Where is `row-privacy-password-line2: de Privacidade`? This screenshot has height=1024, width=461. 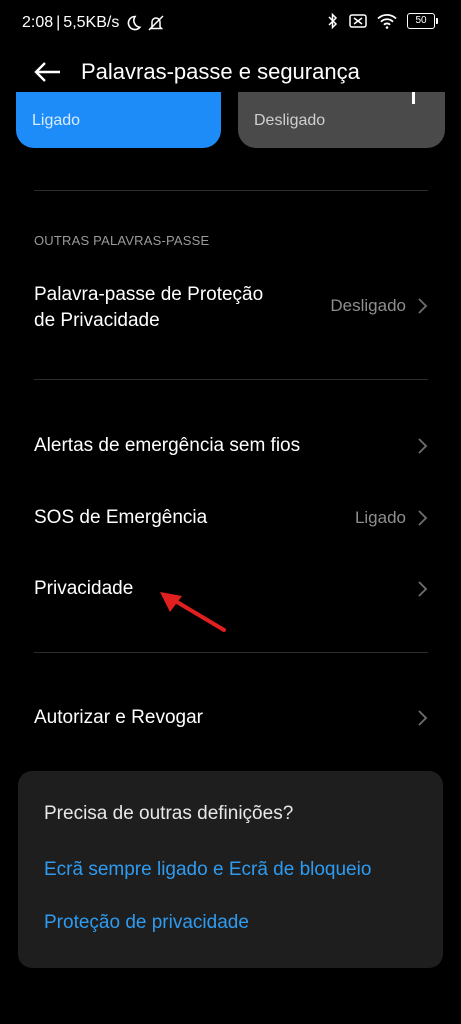 row-privacy-password-line2: de Privacidade is located at coordinates (97, 320).